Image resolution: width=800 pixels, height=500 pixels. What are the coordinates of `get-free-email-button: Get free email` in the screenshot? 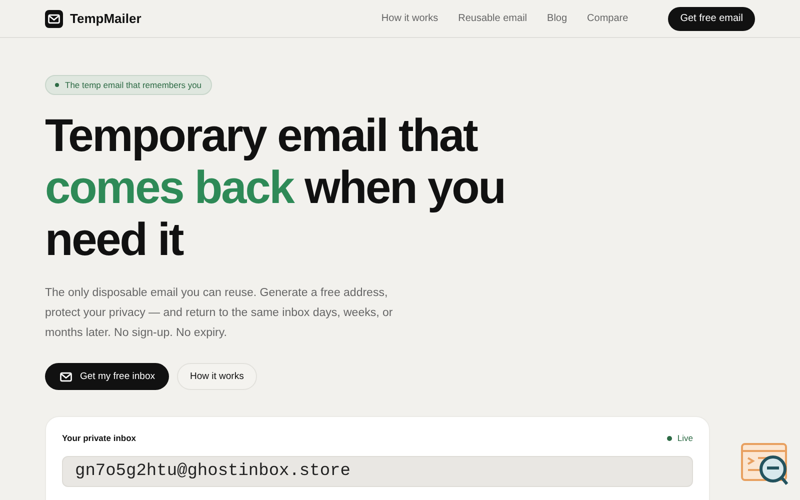 It's located at (711, 18).